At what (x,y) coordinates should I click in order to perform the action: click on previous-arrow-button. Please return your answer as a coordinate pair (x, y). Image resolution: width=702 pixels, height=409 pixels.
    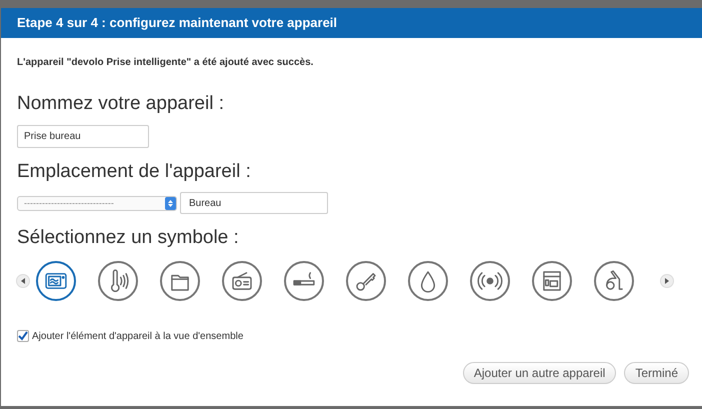
    Looking at the image, I should click on (23, 281).